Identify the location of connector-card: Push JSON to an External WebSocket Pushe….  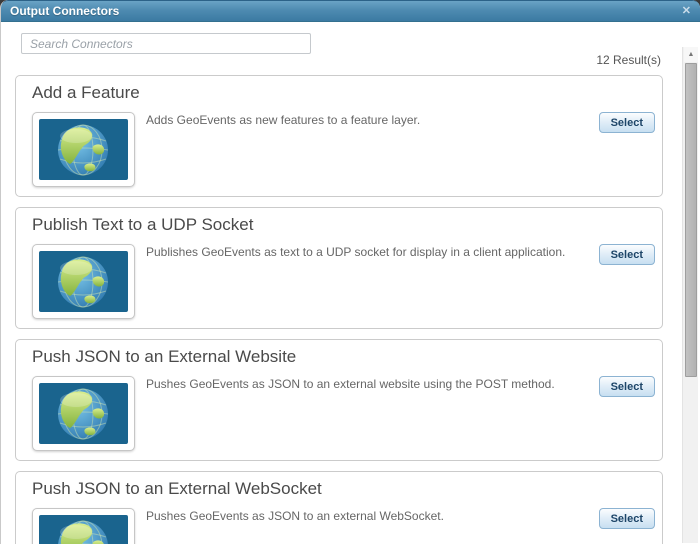
(339, 507).